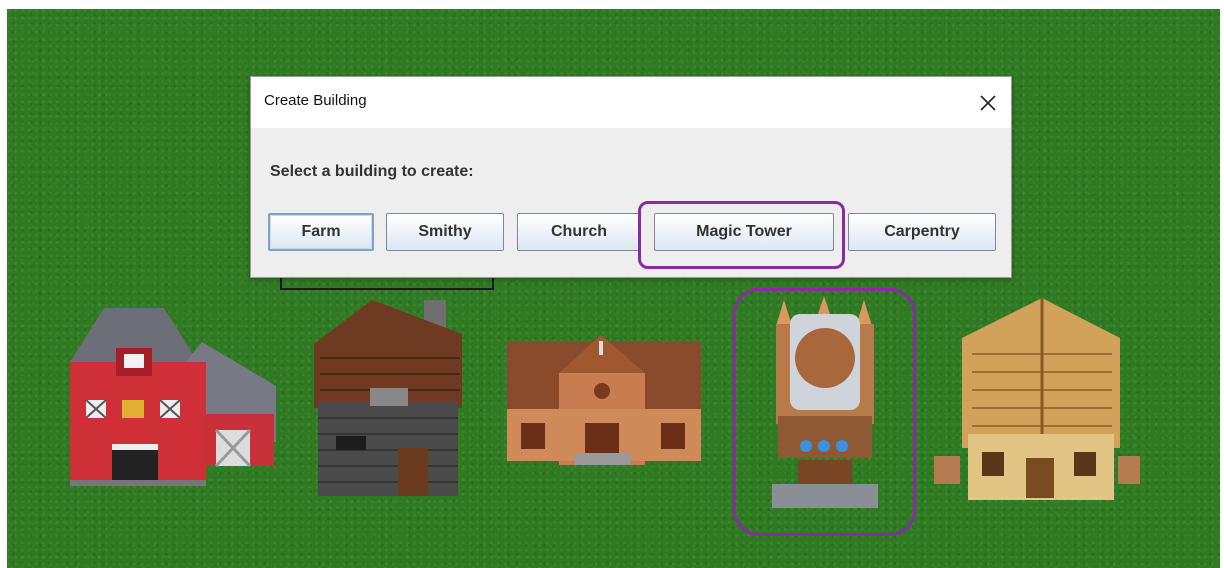 The image size is (1224, 568). I want to click on church-button: Church, so click(579, 232).